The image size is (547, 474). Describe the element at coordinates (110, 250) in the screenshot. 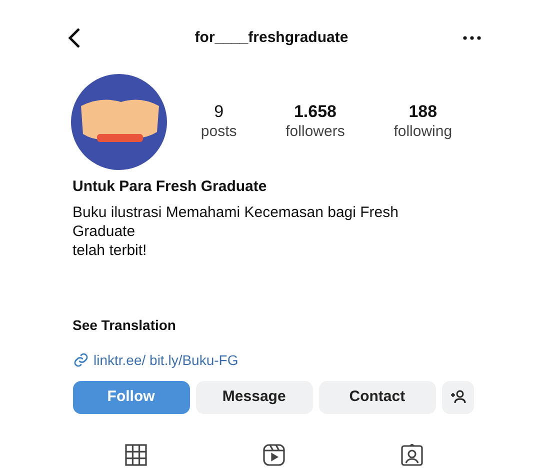

I see `bio-text: telah terbit!` at that location.